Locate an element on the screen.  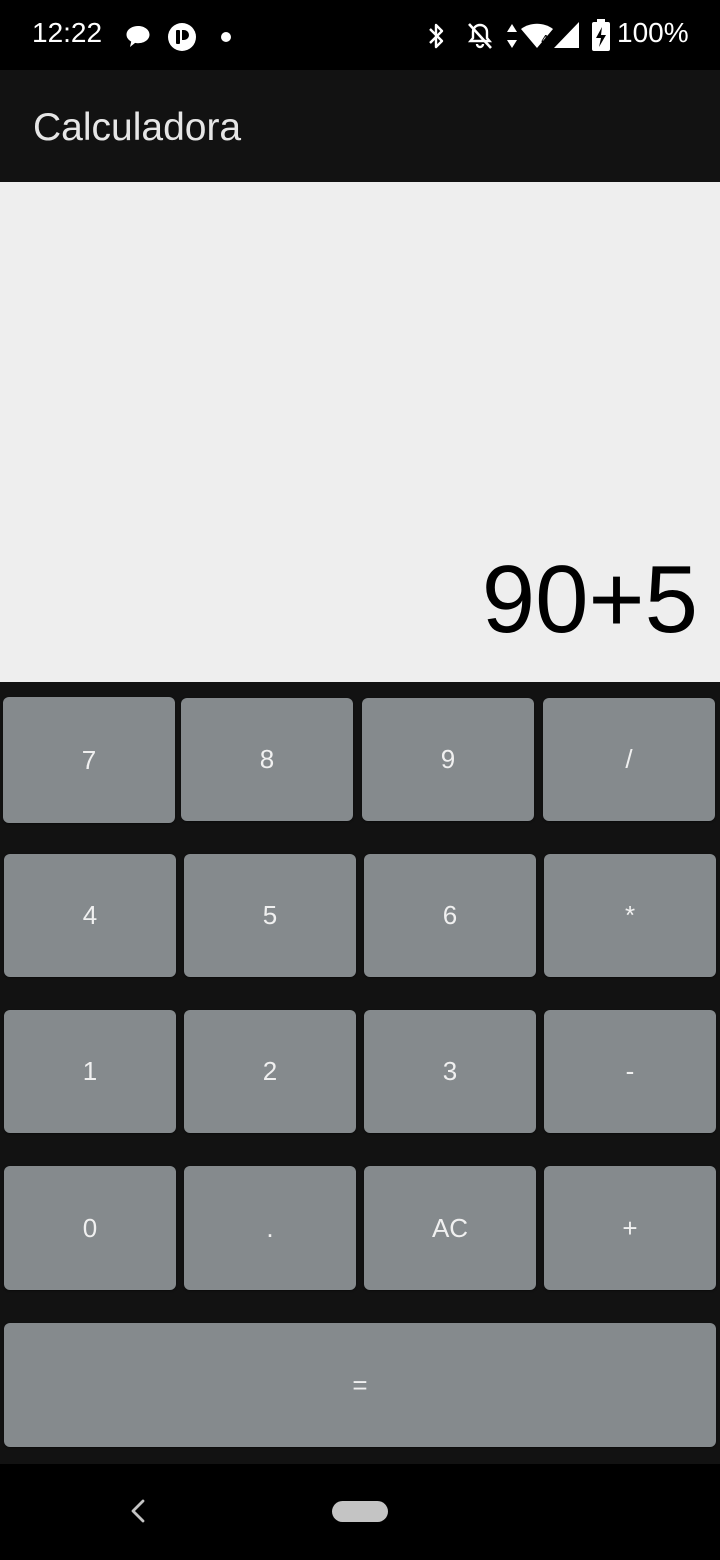
data-arrows-icon is located at coordinates (512, 36).